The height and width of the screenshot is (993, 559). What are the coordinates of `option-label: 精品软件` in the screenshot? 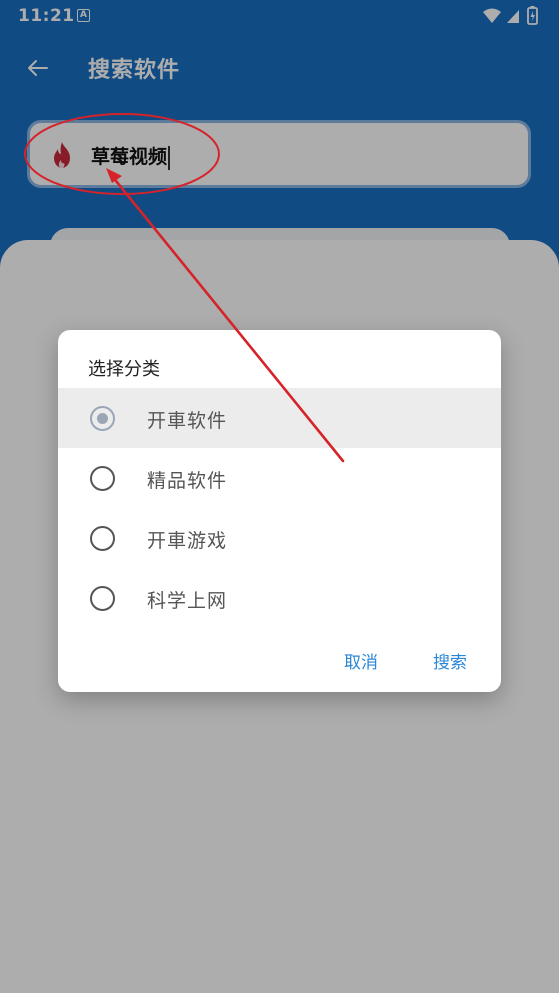 It's located at (187, 481).